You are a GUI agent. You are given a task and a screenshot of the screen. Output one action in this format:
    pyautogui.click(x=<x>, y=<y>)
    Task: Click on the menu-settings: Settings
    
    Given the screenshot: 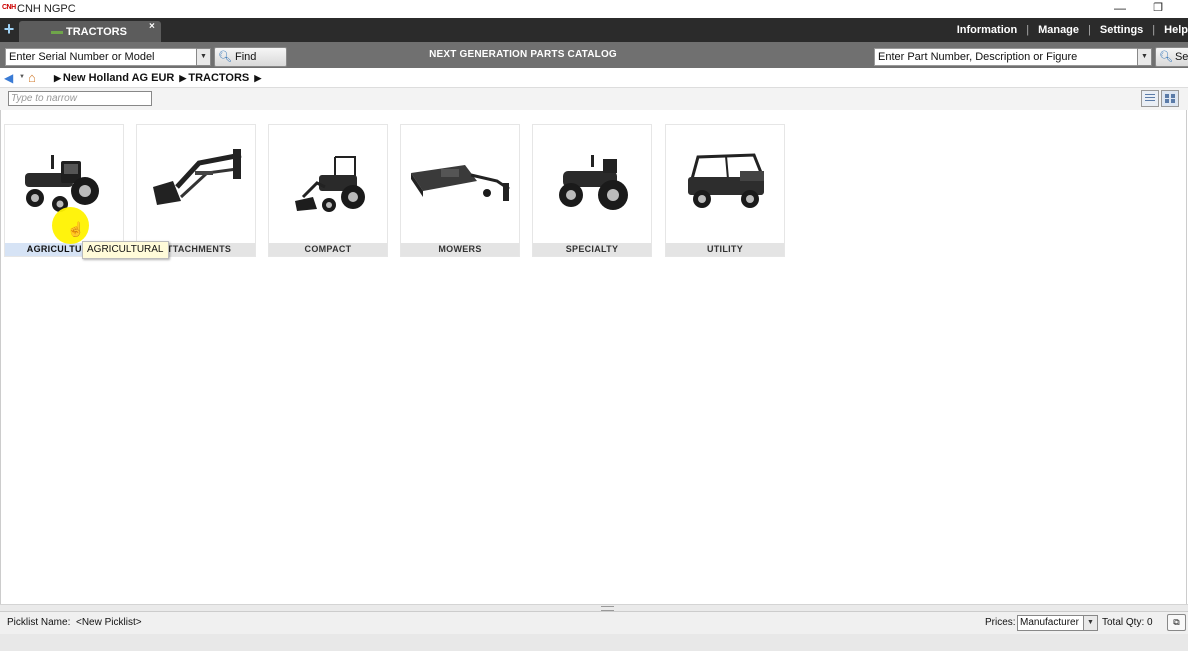 What is the action you would take?
    pyautogui.click(x=1121, y=30)
    